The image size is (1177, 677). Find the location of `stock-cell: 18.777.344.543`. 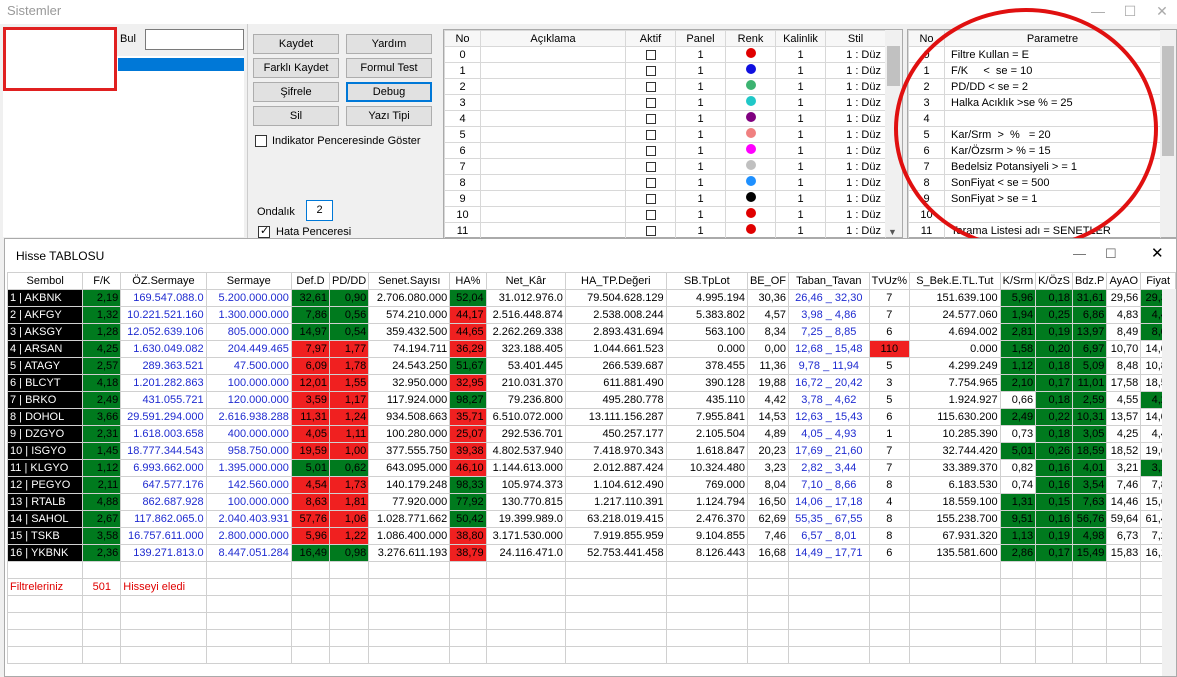

stock-cell: 18.777.344.543 is located at coordinates (163, 451).